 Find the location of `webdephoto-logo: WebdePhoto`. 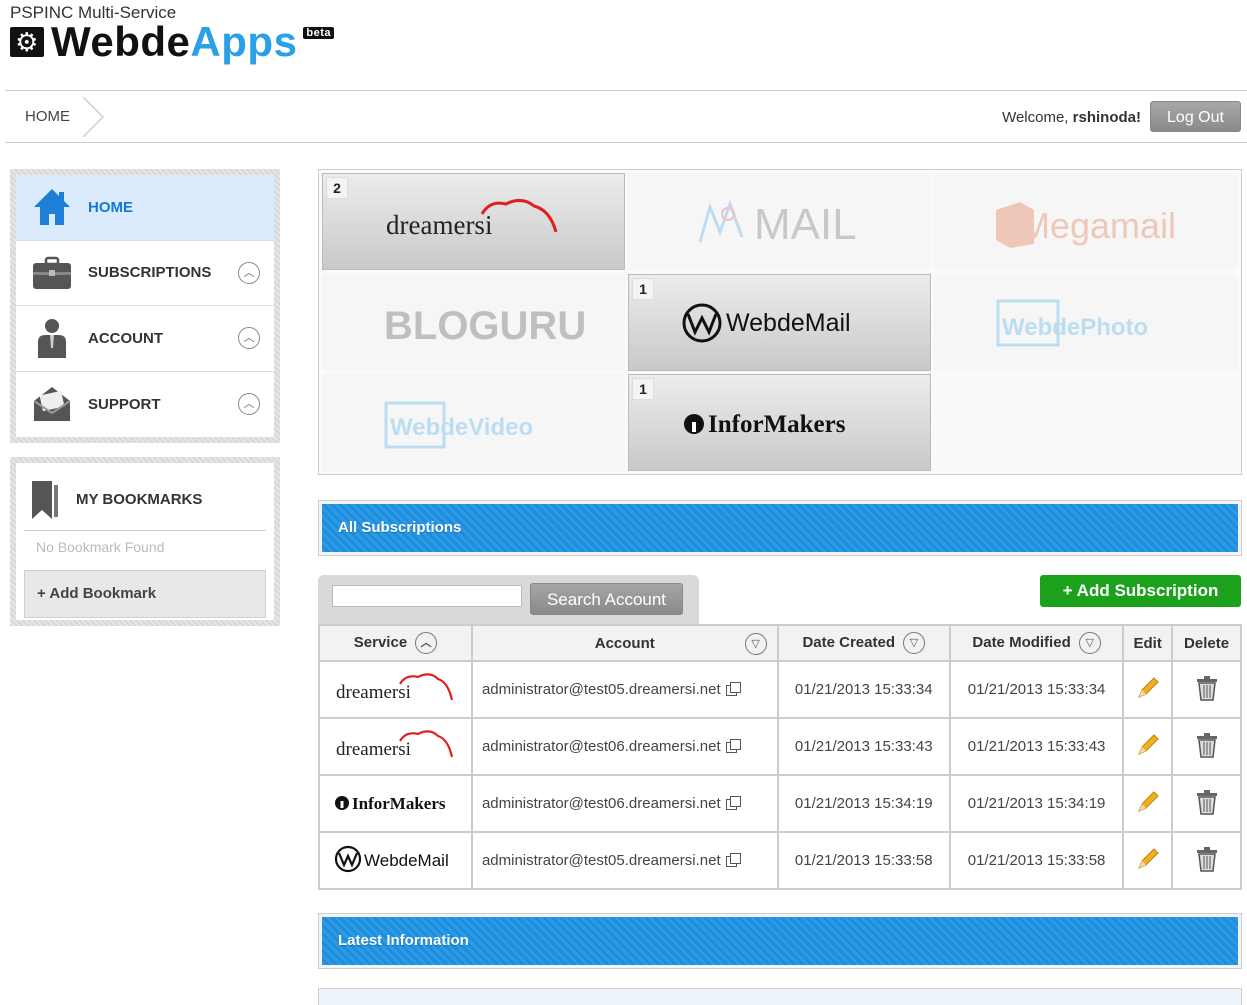

webdephoto-logo: WebdePhoto is located at coordinates (1072, 322).